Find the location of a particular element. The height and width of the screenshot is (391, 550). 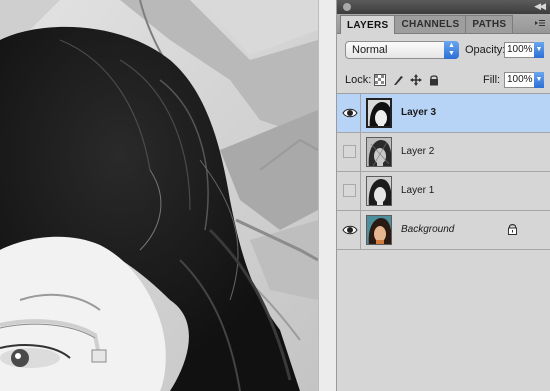

lock-image-pixels-icon is located at coordinates (398, 80).